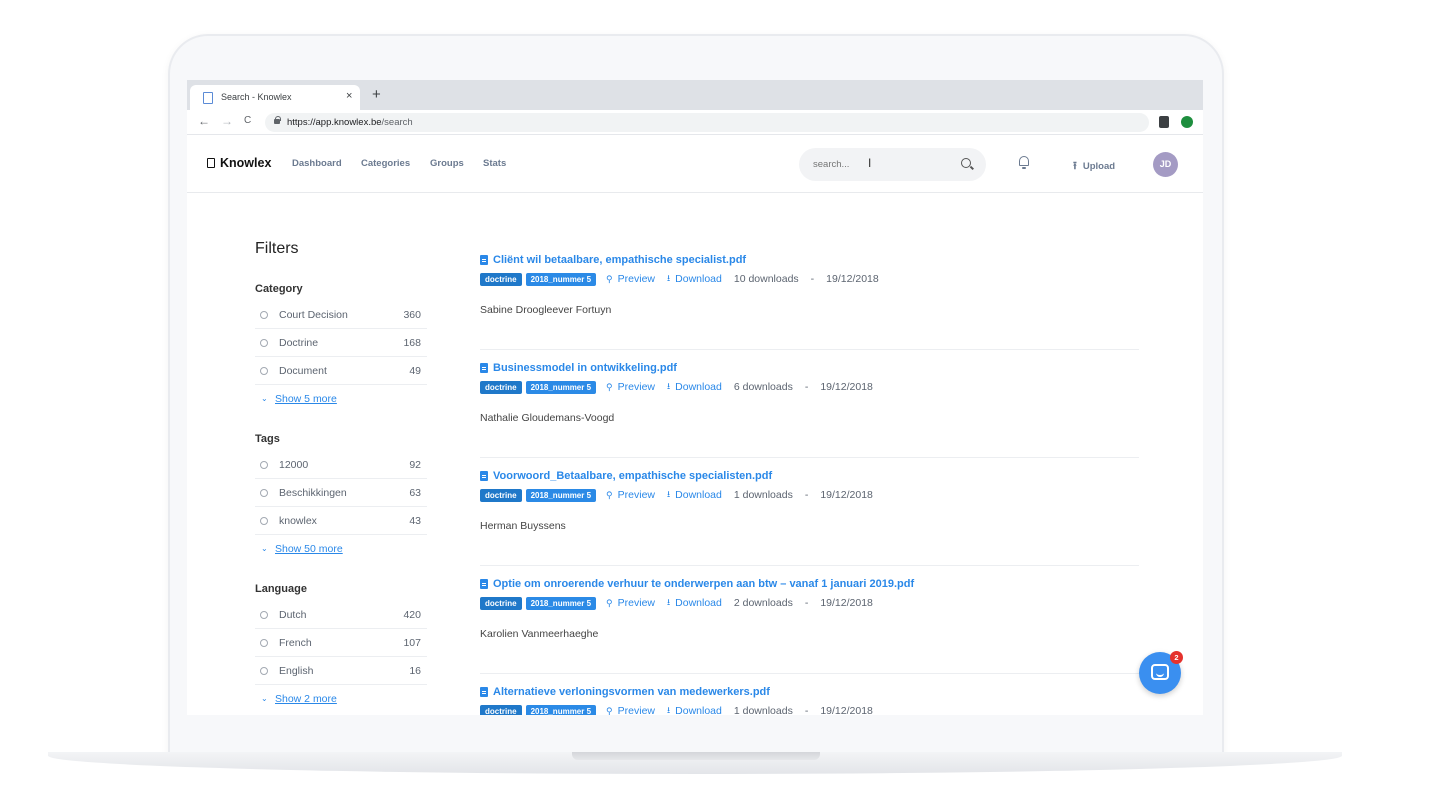  What do you see at coordinates (306, 699) in the screenshot?
I see `show-more-label: Show 2 more` at bounding box center [306, 699].